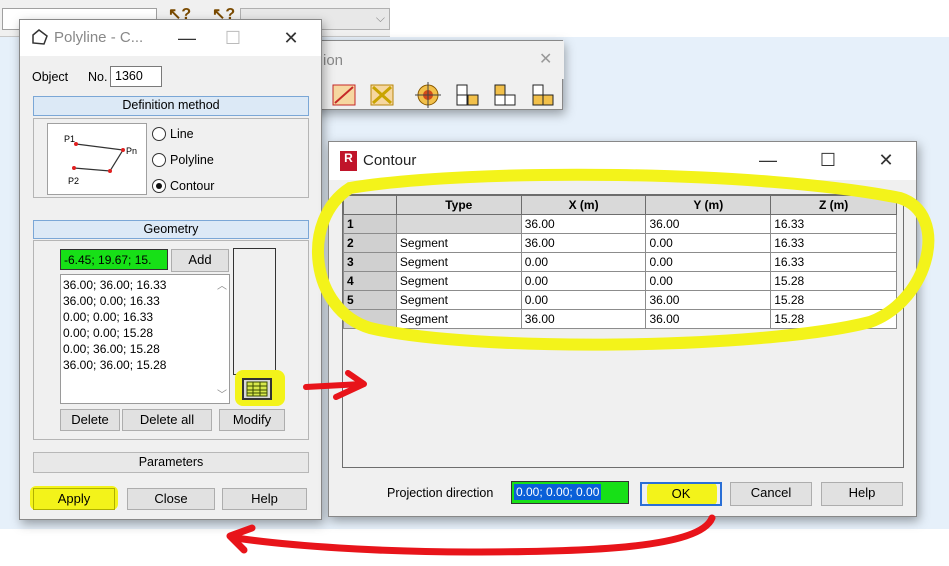  Describe the element at coordinates (171, 462) in the screenshot. I see `parameters-header: Parameters` at that location.